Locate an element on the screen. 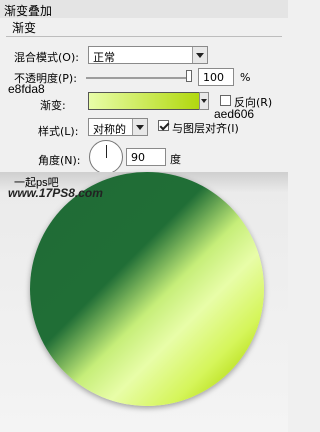 The image size is (320, 432). angle-label: 角度(N): is located at coordinates (59, 160).